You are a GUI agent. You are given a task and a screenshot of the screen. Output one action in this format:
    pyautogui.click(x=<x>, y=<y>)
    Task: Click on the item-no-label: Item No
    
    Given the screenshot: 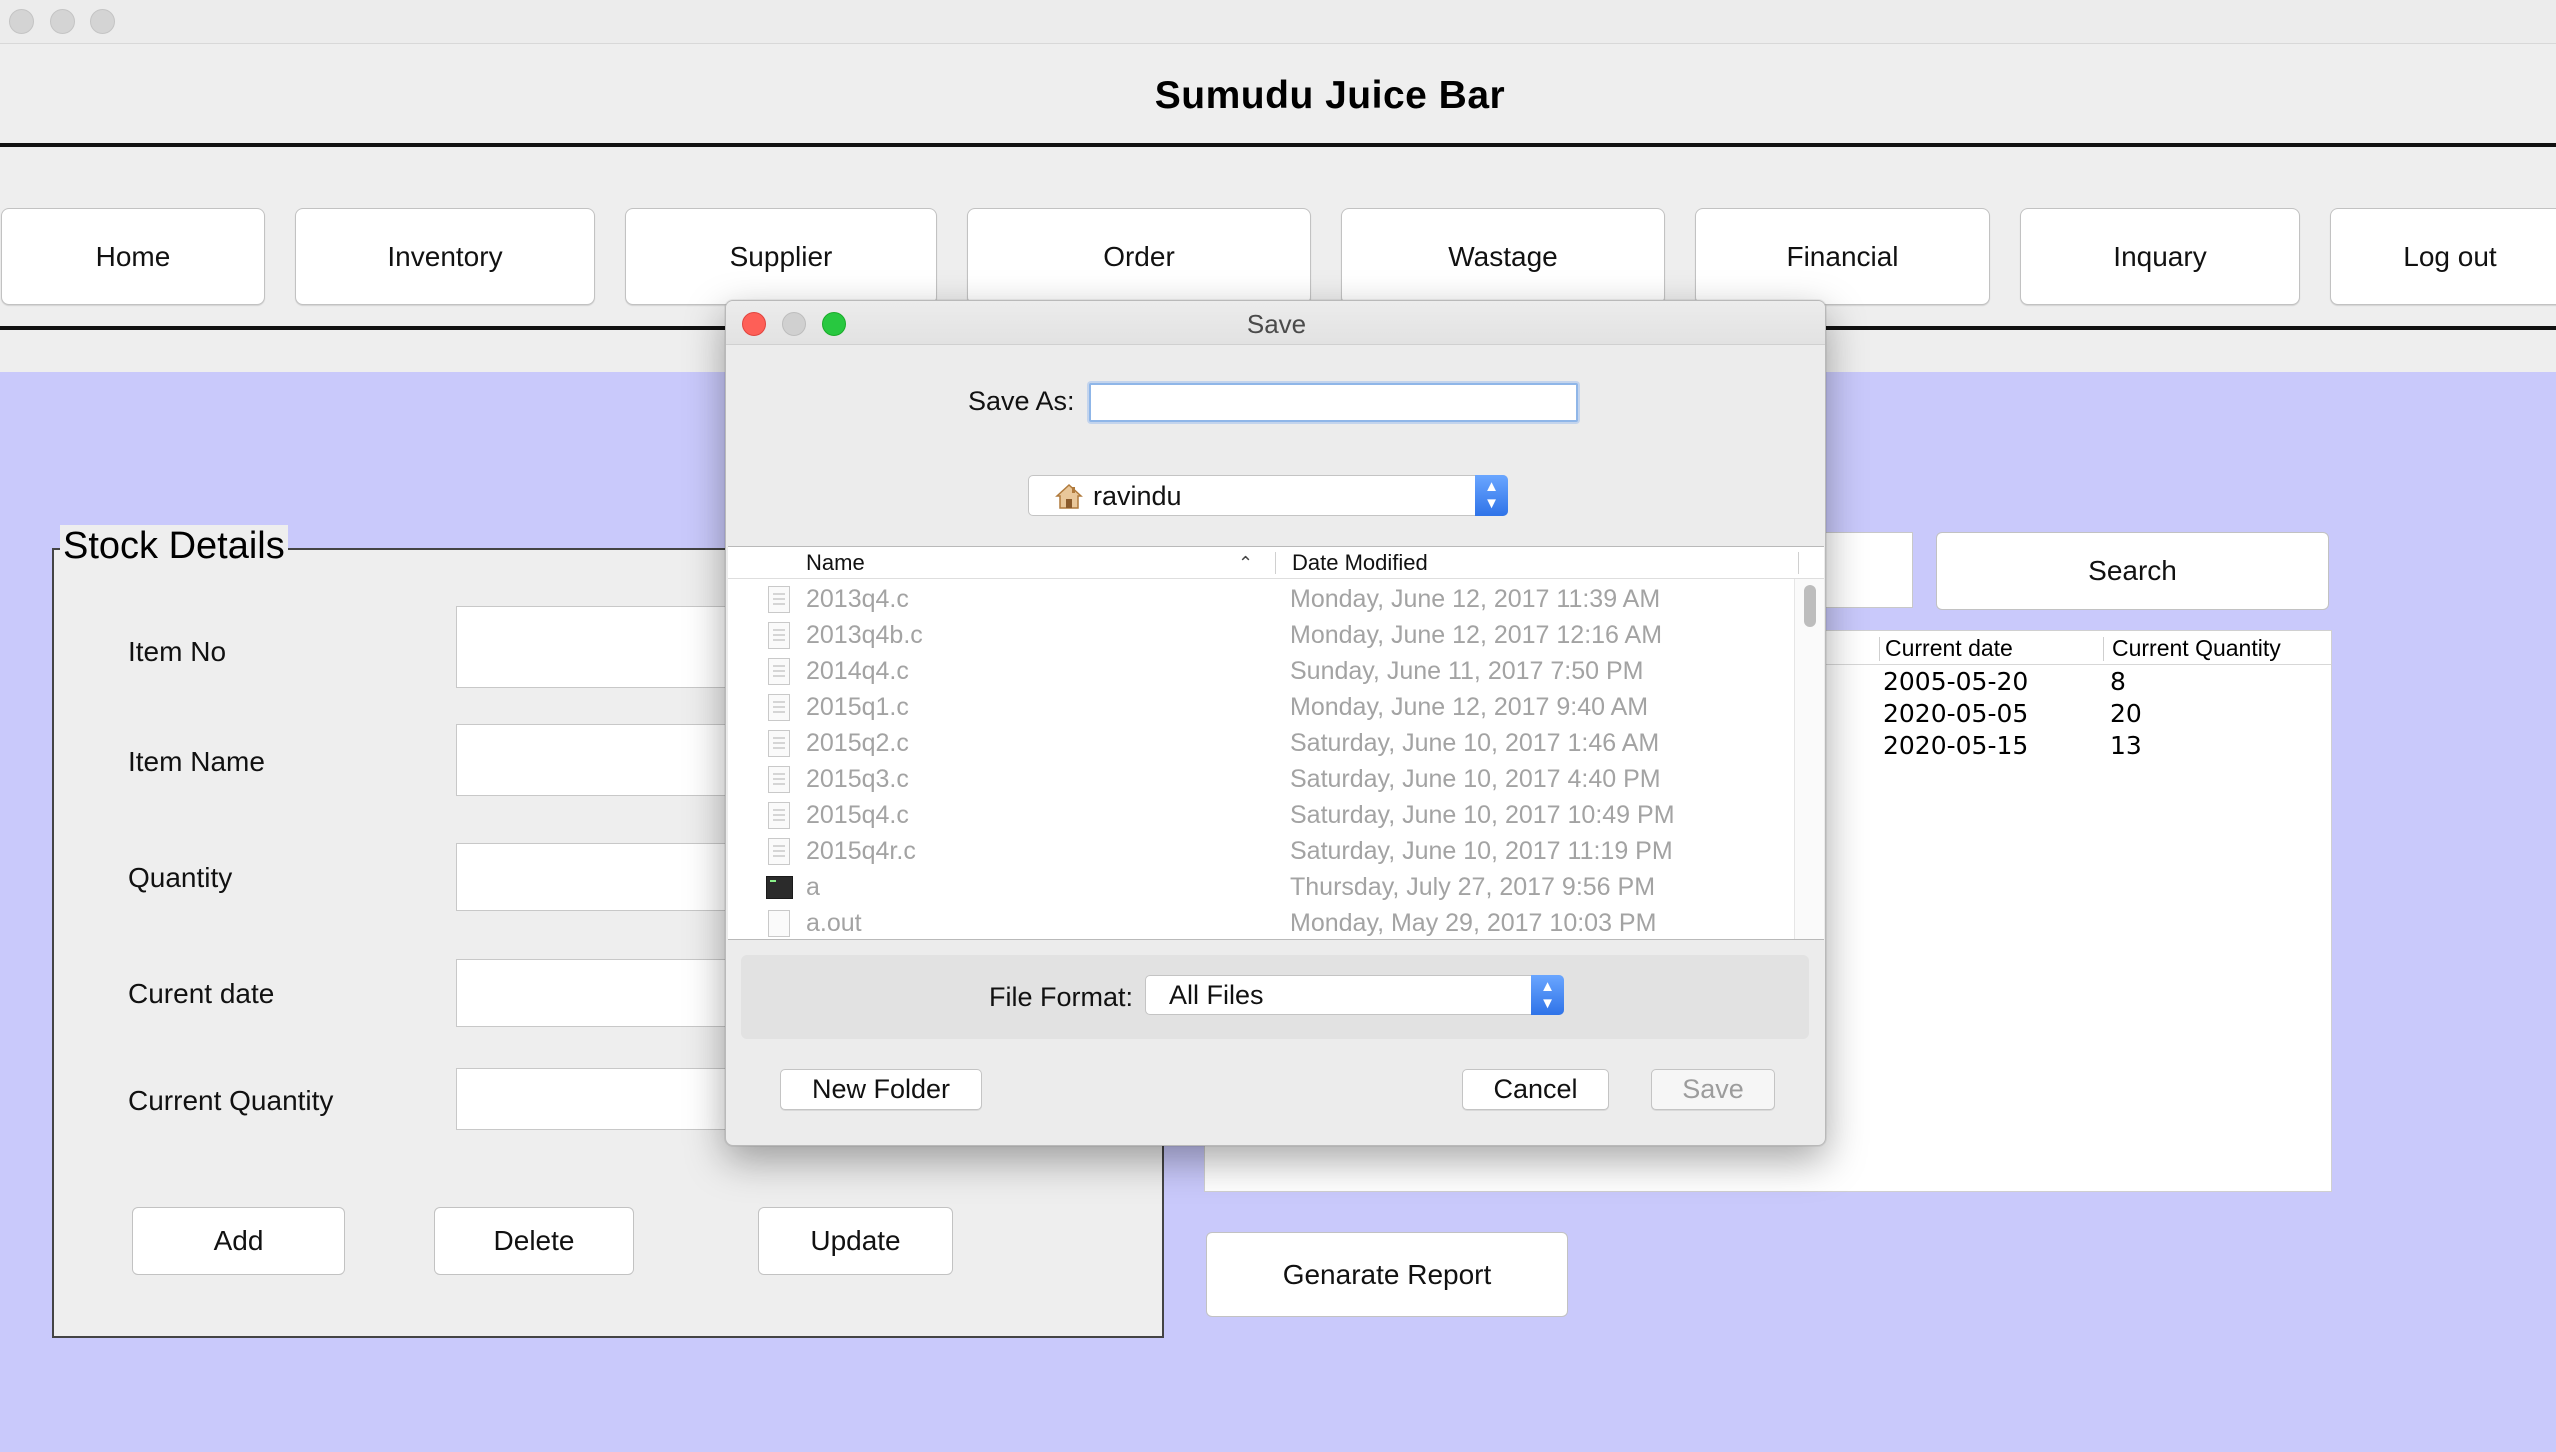 What is the action you would take?
    pyautogui.click(x=177, y=651)
    